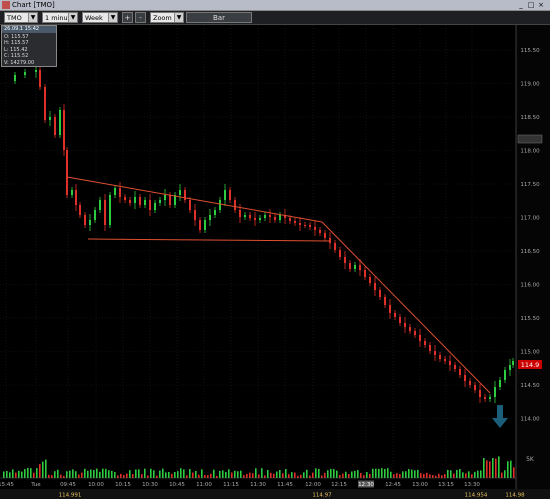  What do you see at coordinates (531, 5) in the screenshot?
I see `maximize-button: □` at bounding box center [531, 5].